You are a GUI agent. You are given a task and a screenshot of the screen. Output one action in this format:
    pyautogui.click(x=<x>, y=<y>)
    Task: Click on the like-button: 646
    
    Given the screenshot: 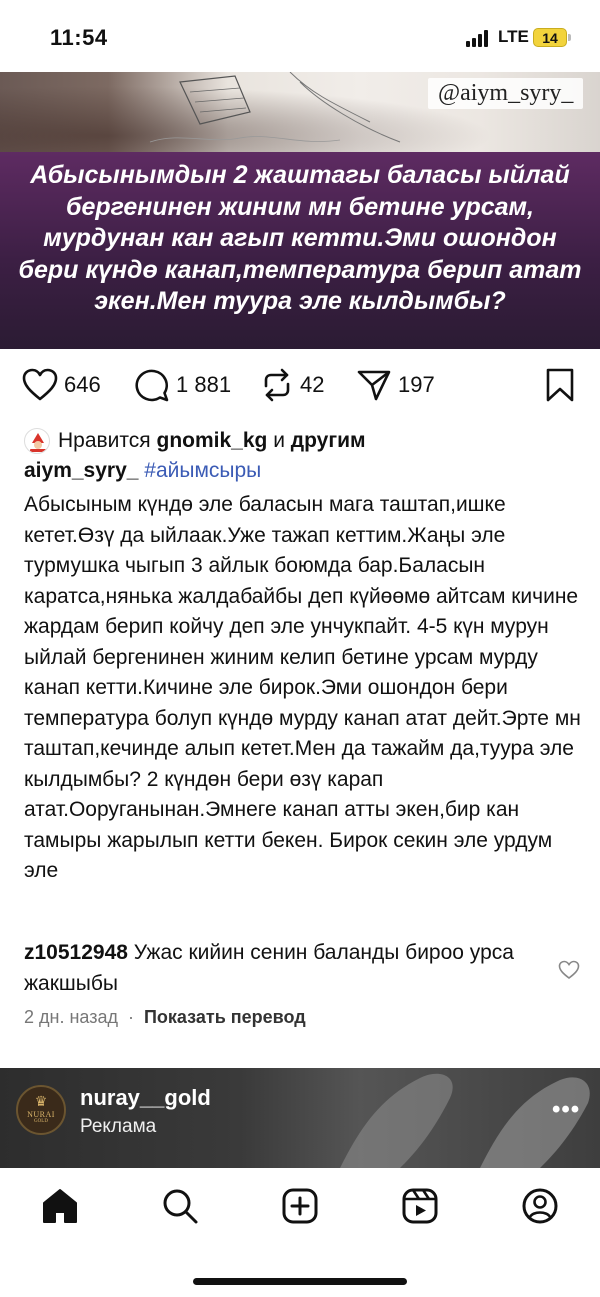 What is the action you would take?
    pyautogui.click(x=61, y=385)
    